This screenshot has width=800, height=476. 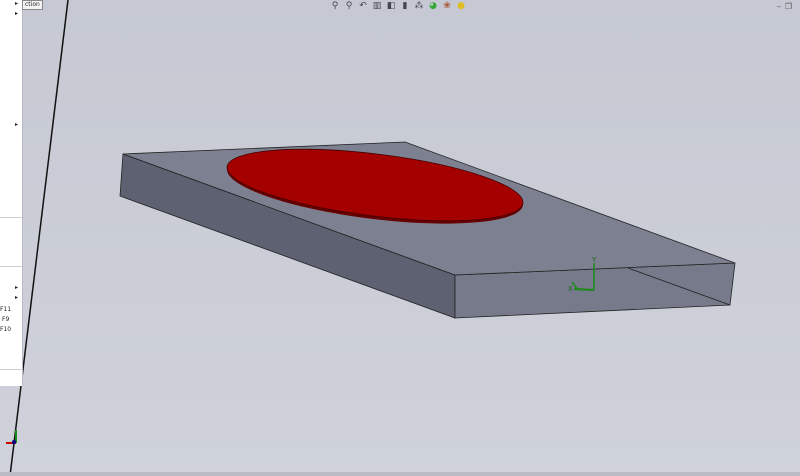 I want to click on heads-up-view-toolbar: ⚲ ⚲ ↶ ▥ ◧ ▮ ⁂ ◕ ❀ ●, so click(x=398, y=6).